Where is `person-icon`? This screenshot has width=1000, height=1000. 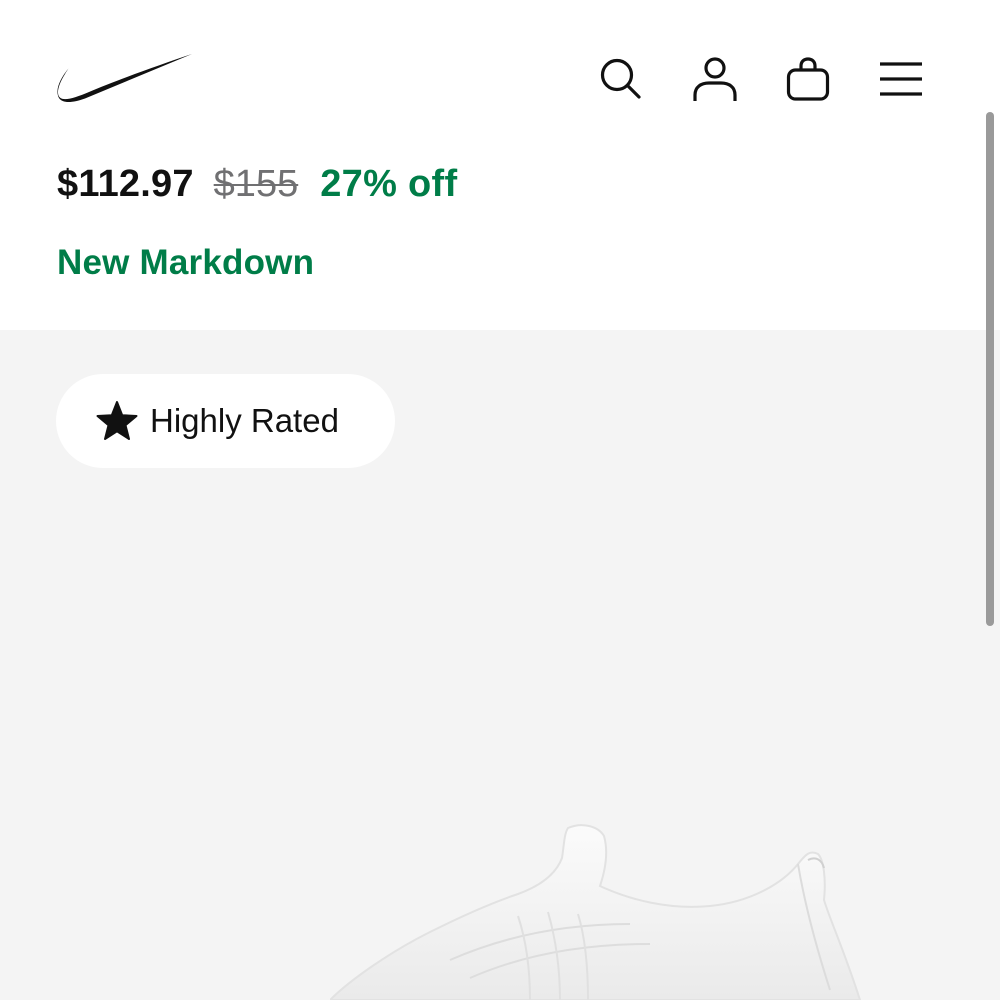
person-icon is located at coordinates (715, 79).